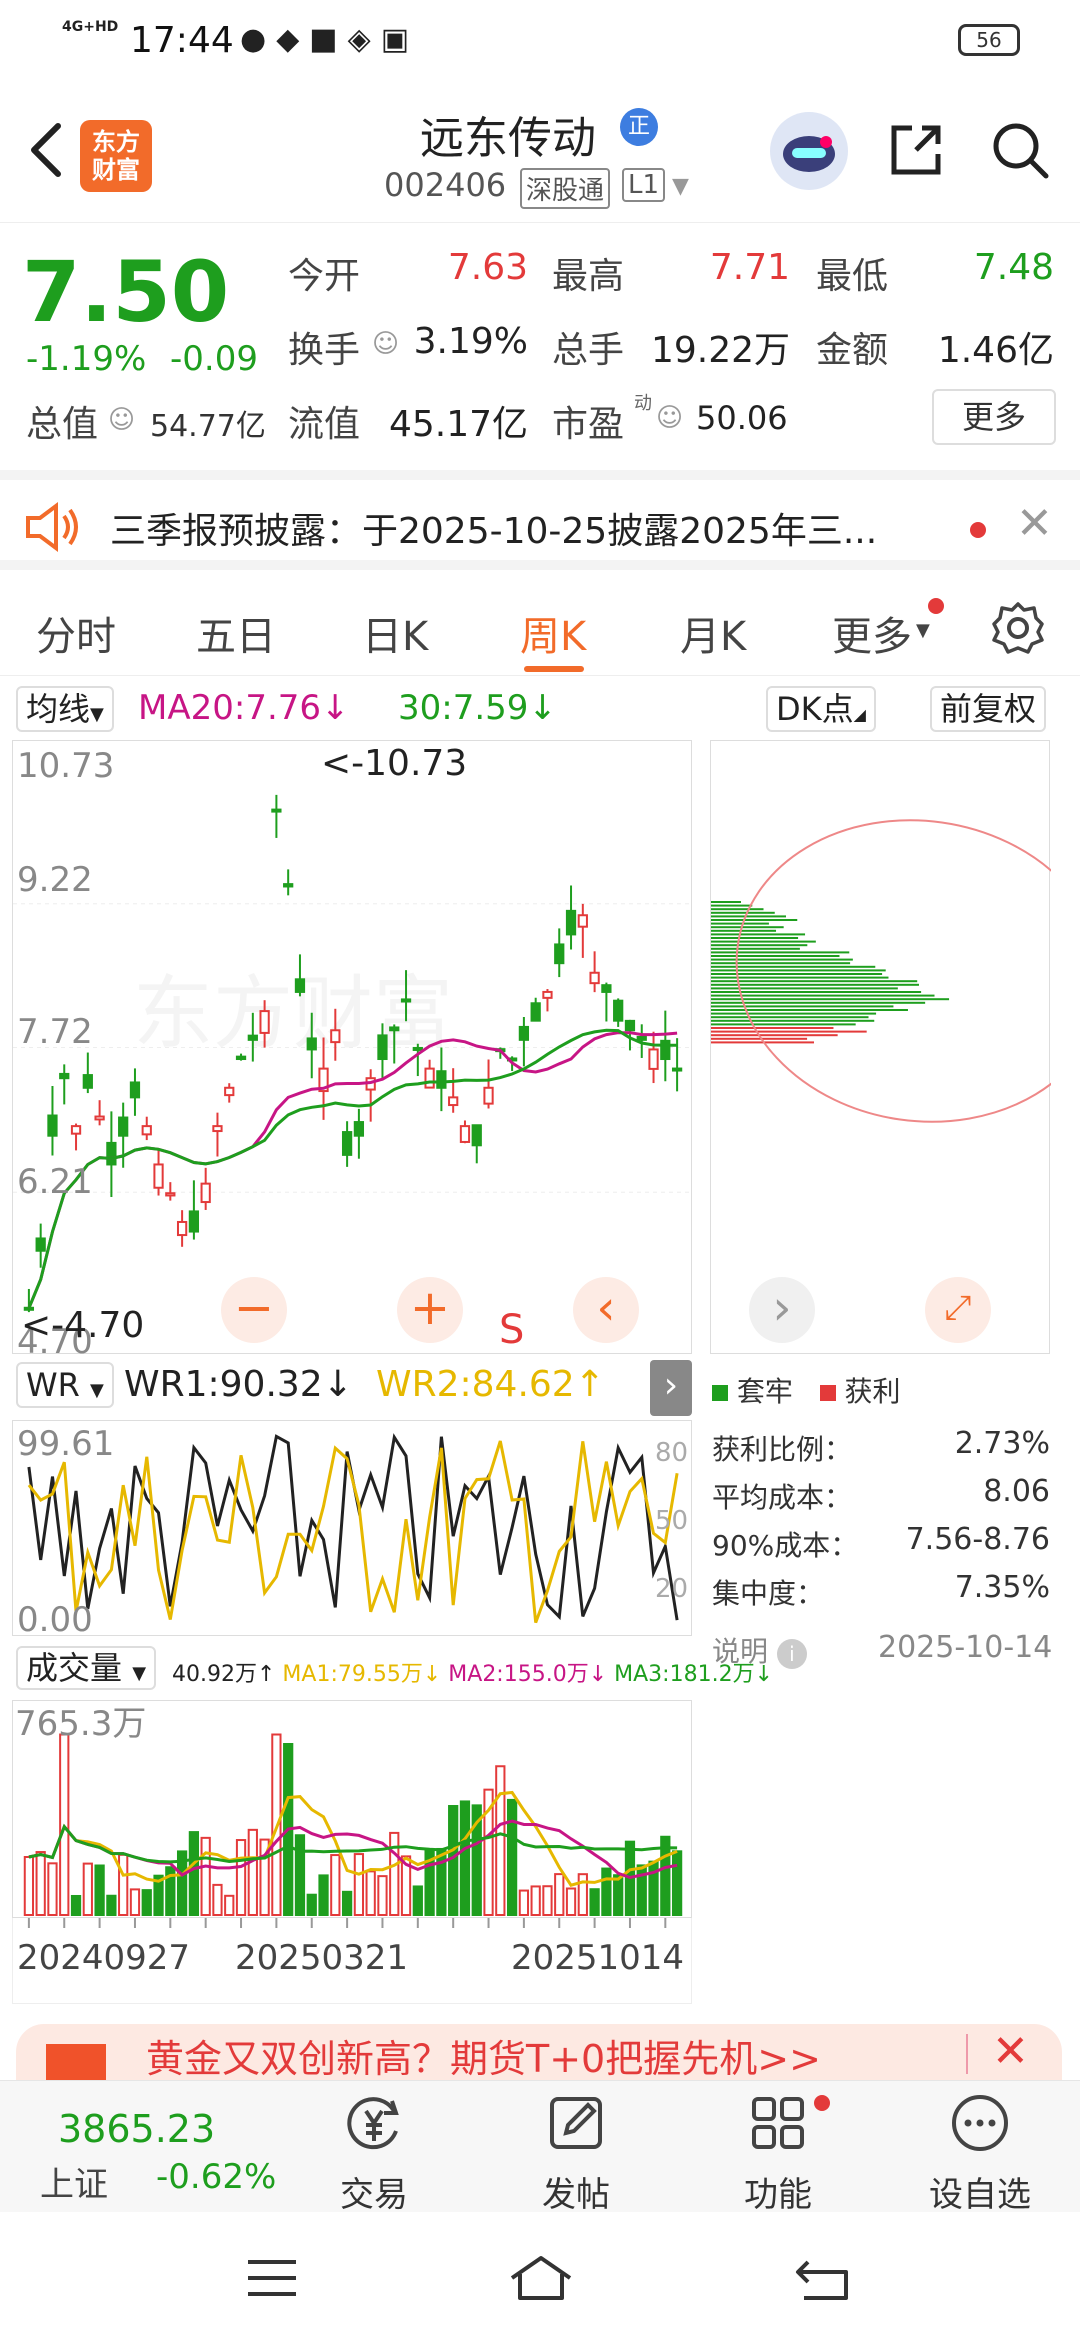 The image size is (1080, 2340). I want to click on wr-panel: 99.61 0.00 80 50 20, so click(352, 1528).